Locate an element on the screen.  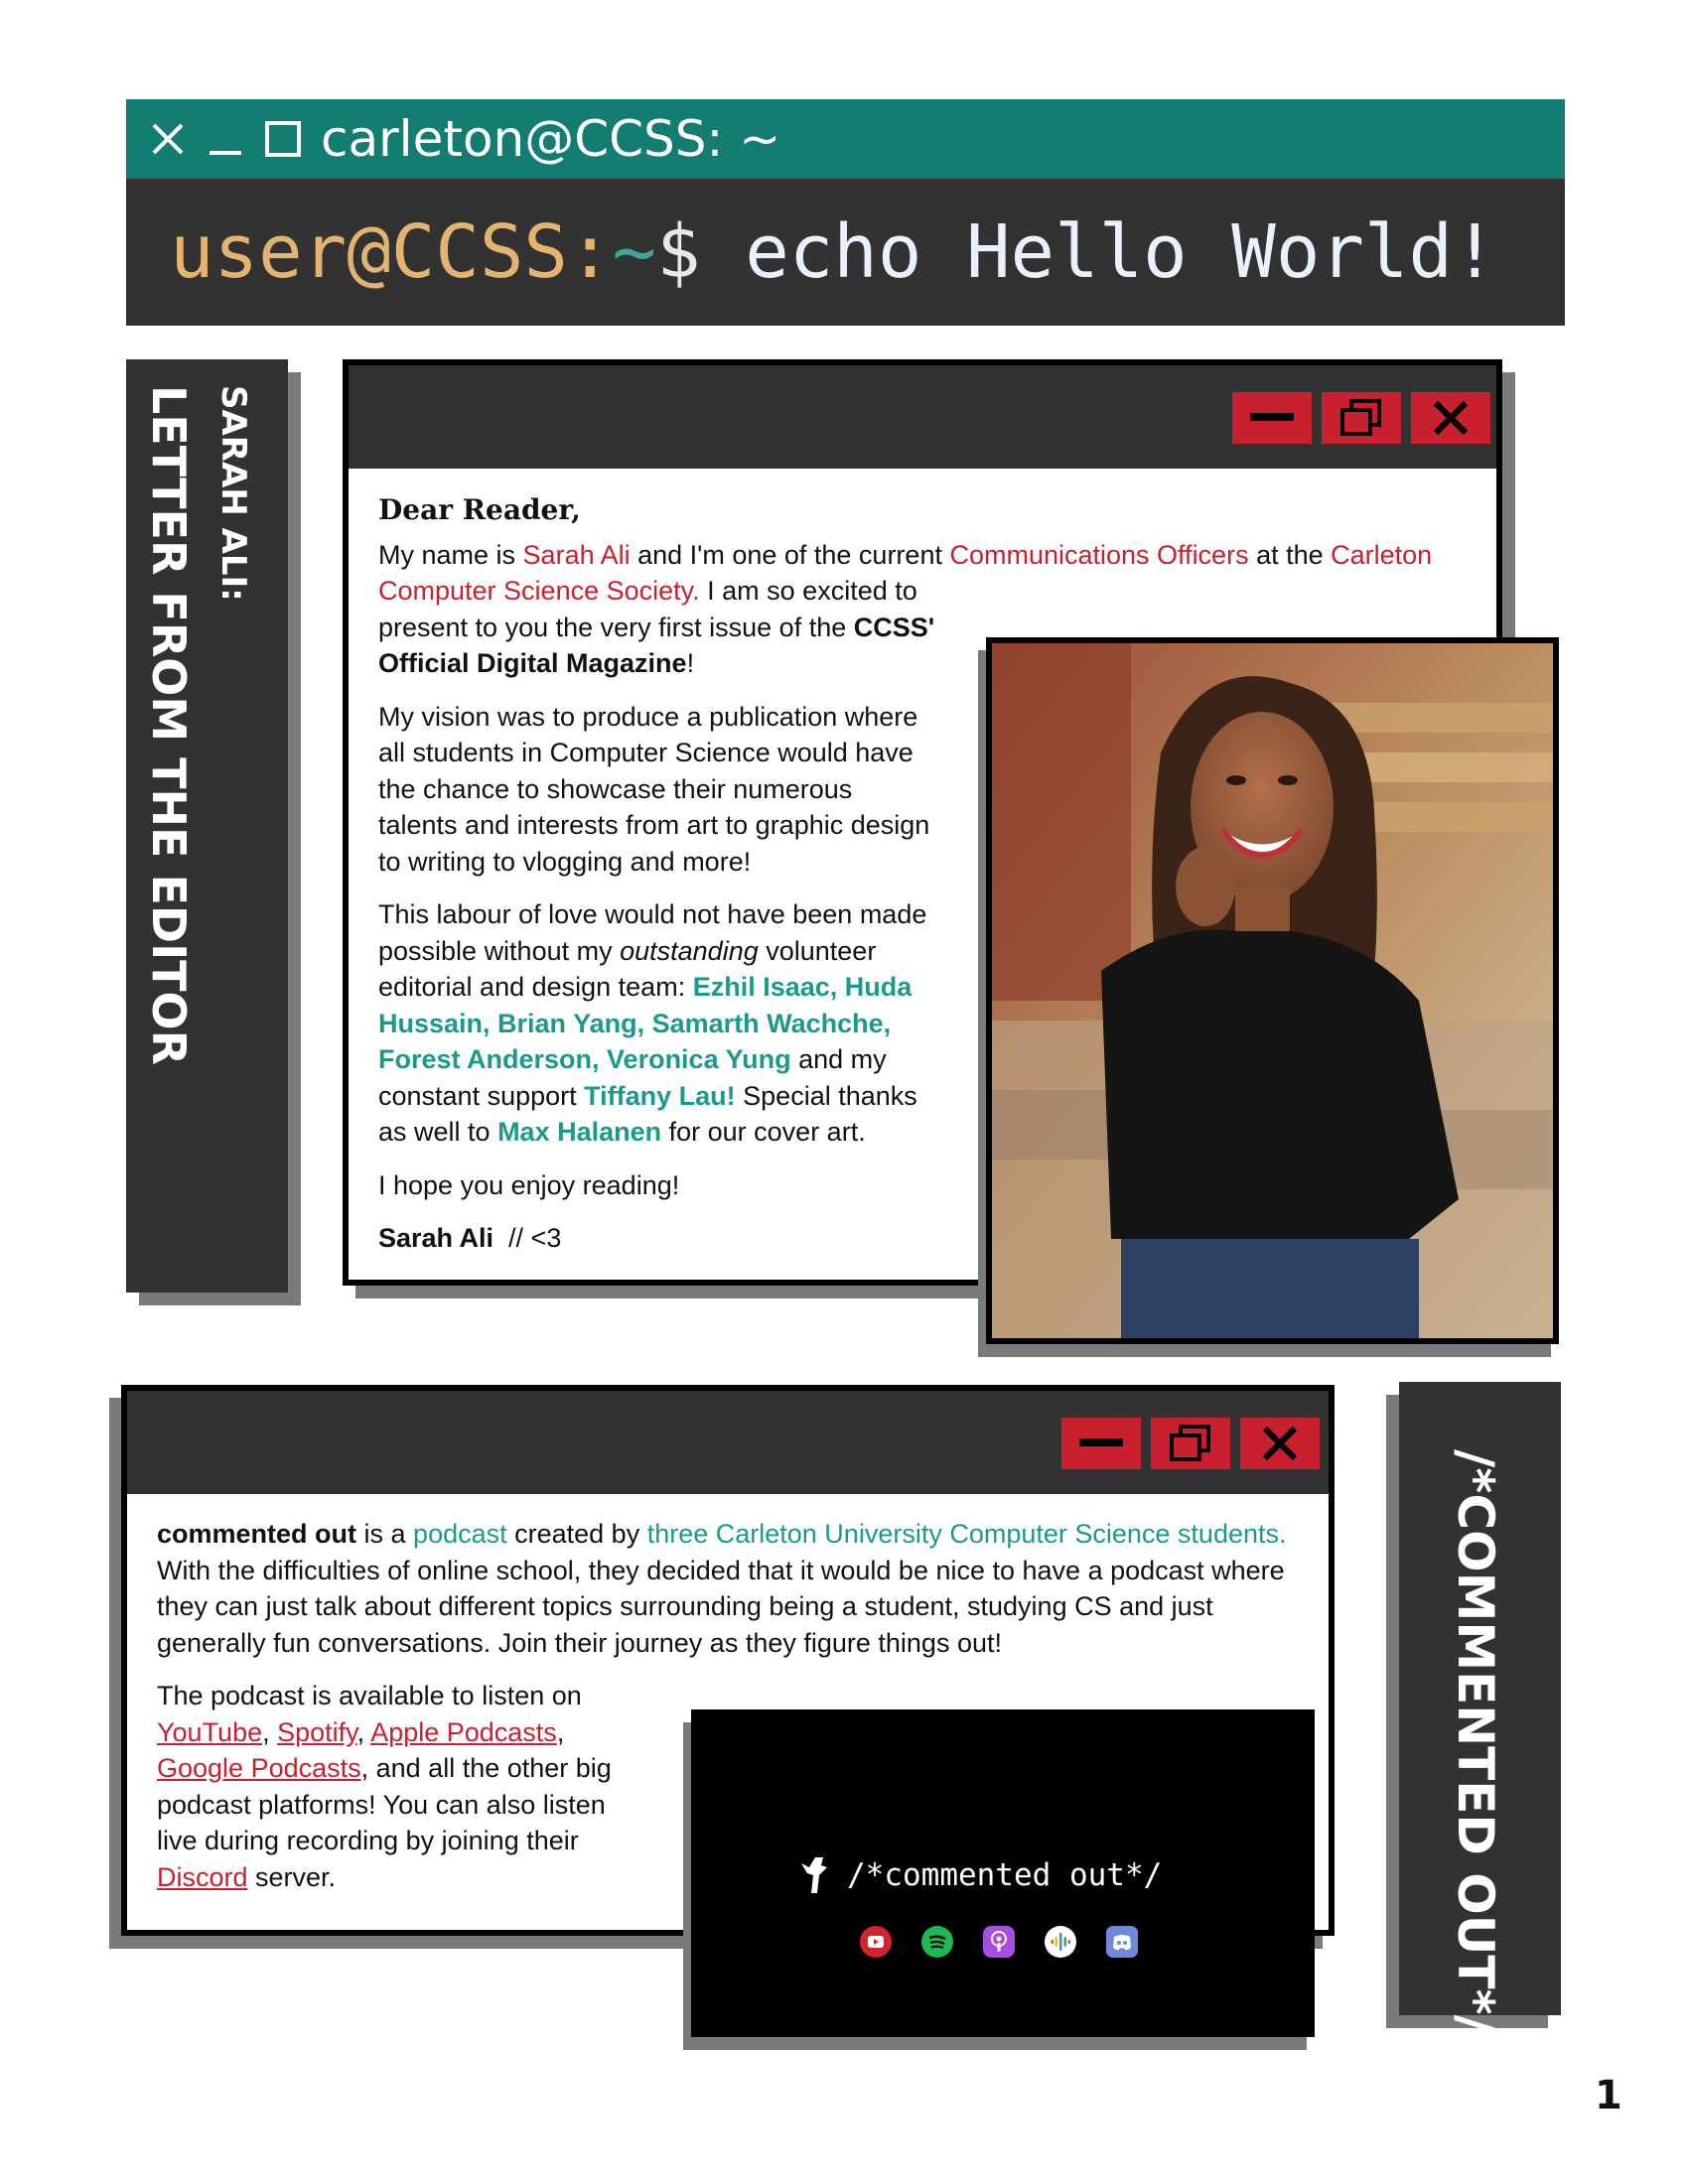
text: created by is located at coordinates (576, 1534).